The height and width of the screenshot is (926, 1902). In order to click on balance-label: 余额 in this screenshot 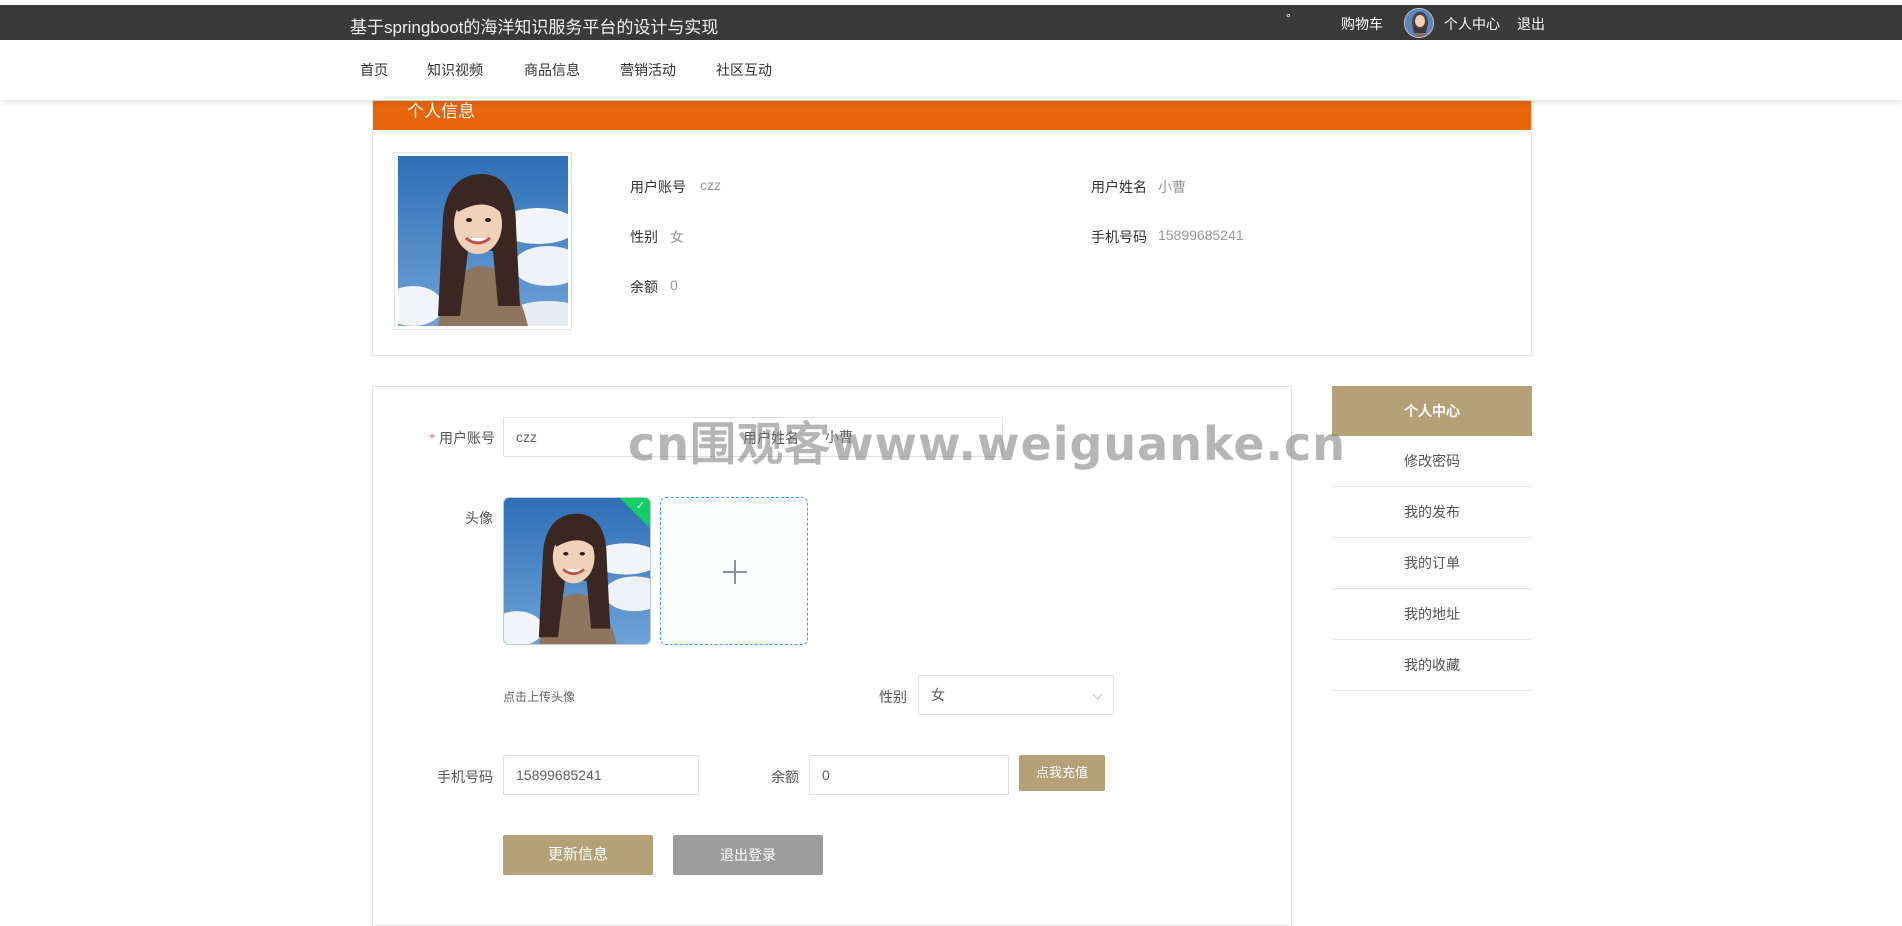, I will do `click(644, 287)`.